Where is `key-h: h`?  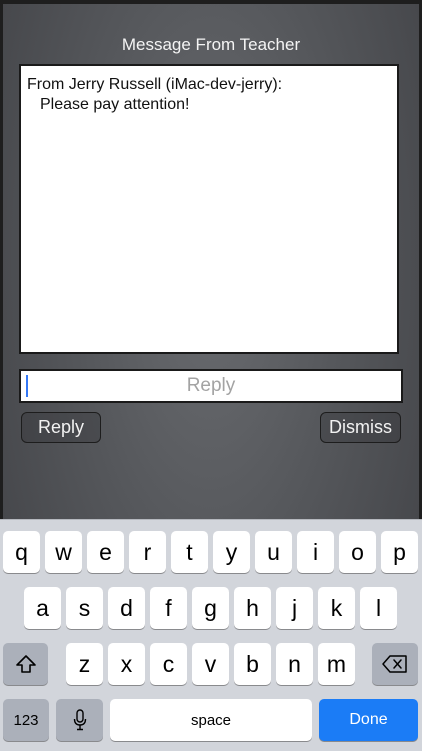
key-h: h is located at coordinates (252, 608).